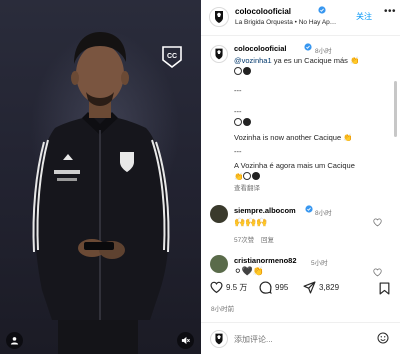 Image resolution: width=400 pixels, height=354 pixels. I want to click on comment-count: 995, so click(282, 287).